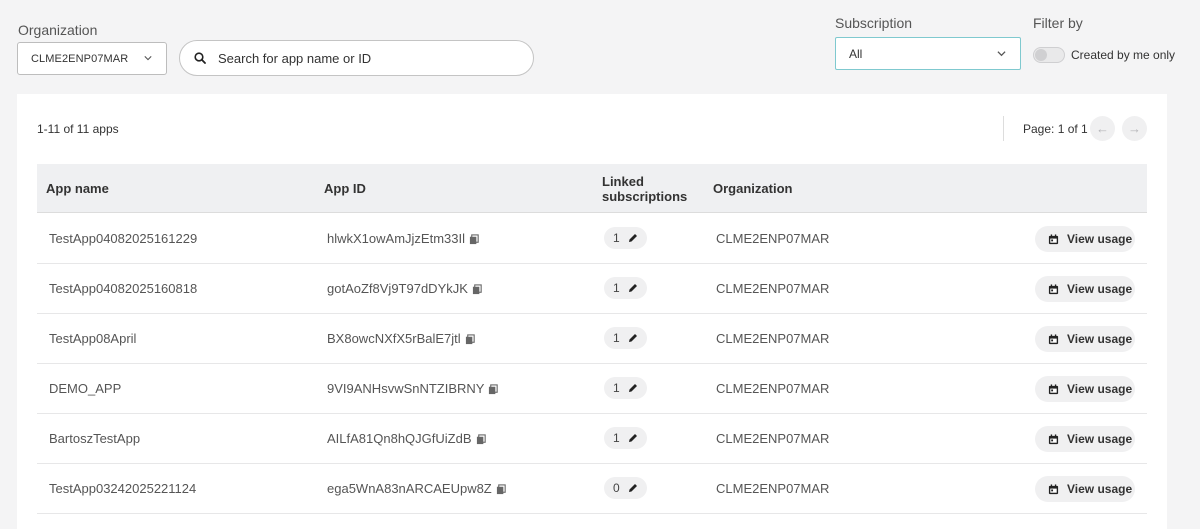  I want to click on filter-by-label: Filter by, so click(1058, 23).